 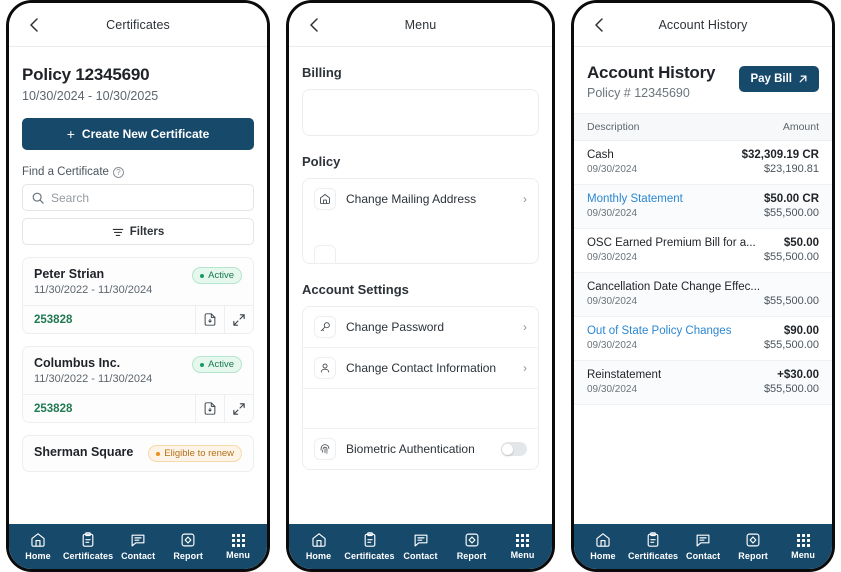 What do you see at coordinates (38, 198) in the screenshot?
I see `search-icon` at bounding box center [38, 198].